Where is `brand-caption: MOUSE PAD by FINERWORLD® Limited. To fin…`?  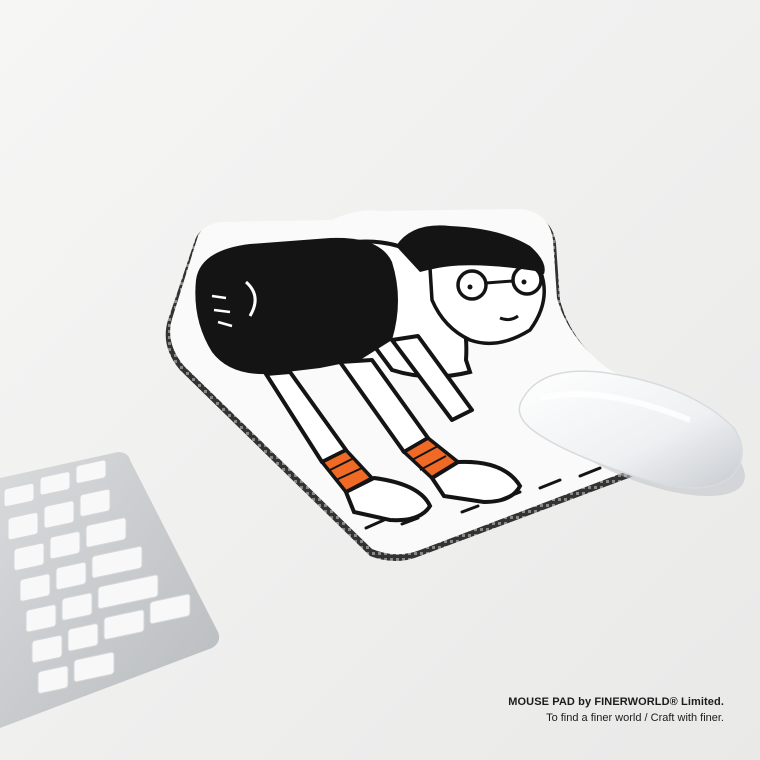
brand-caption: MOUSE PAD by FINERWORLD® Limited. To fin… is located at coordinates (559, 710).